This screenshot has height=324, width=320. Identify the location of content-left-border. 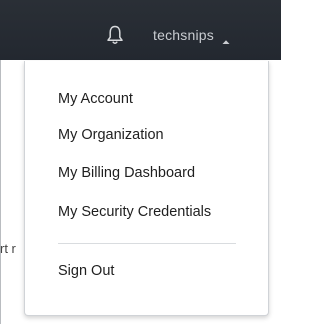
(0, 192).